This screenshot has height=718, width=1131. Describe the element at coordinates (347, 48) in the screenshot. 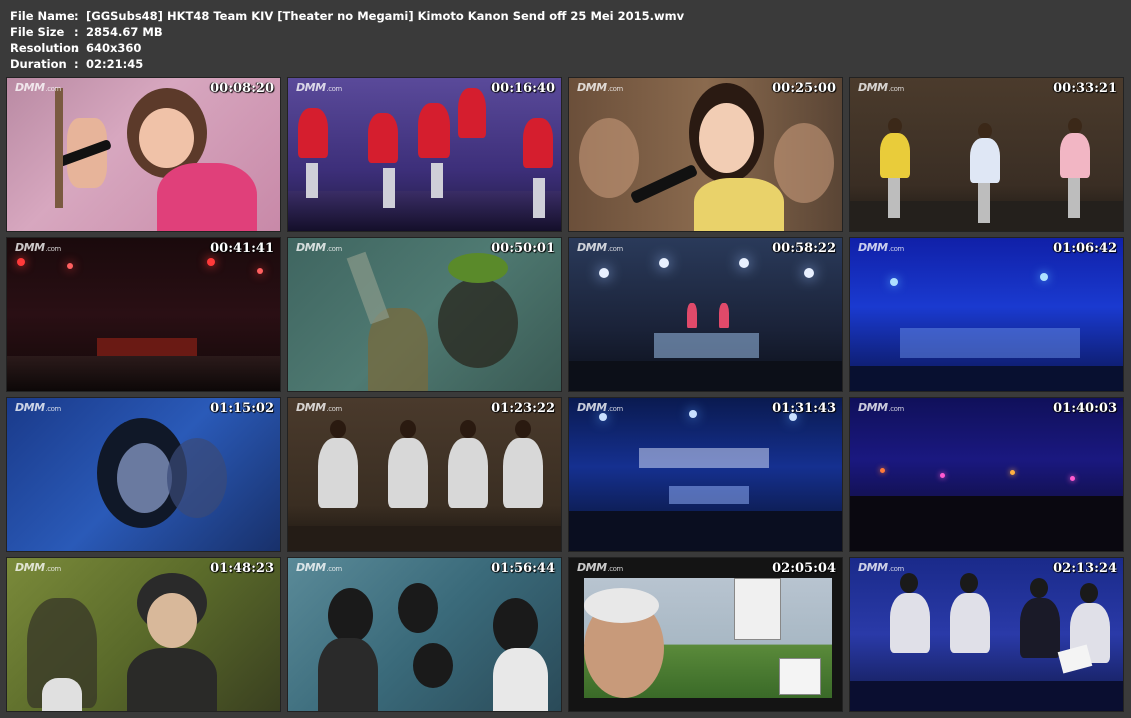

I see `resolution-row: Resolution : 640x360` at that location.